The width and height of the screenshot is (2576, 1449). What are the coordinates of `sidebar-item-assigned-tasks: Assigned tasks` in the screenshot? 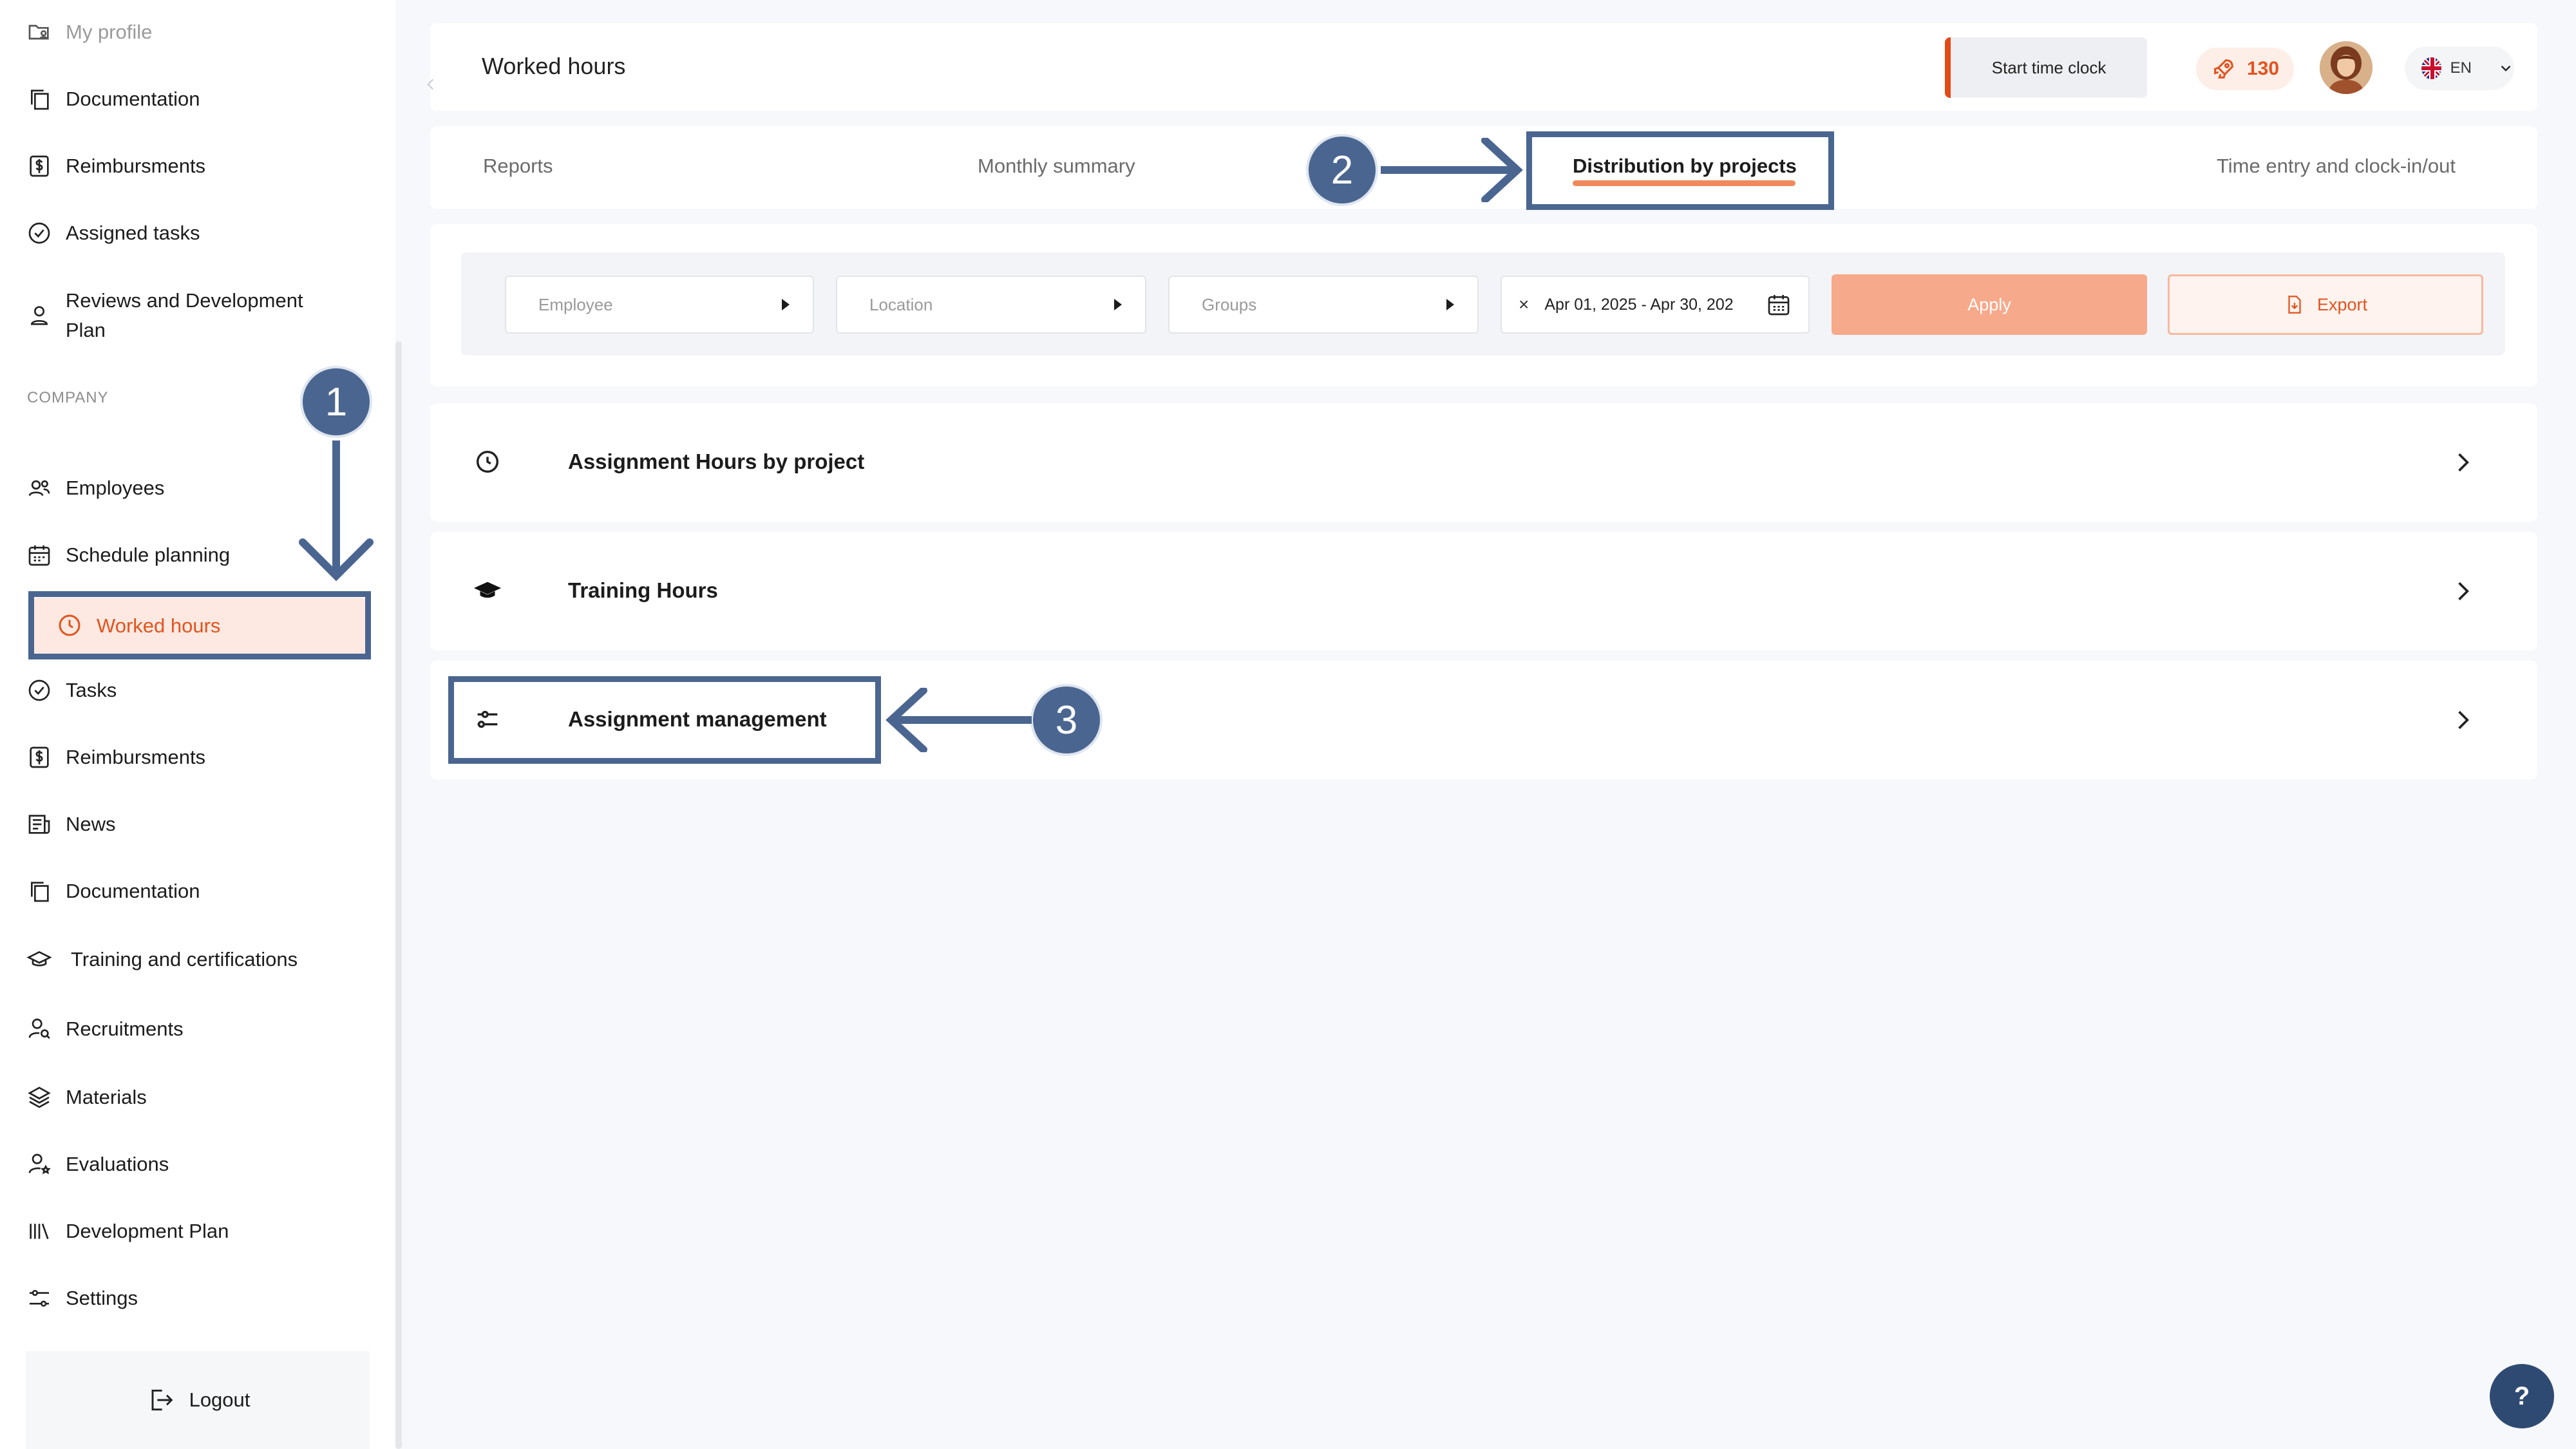 It's located at (113, 233).